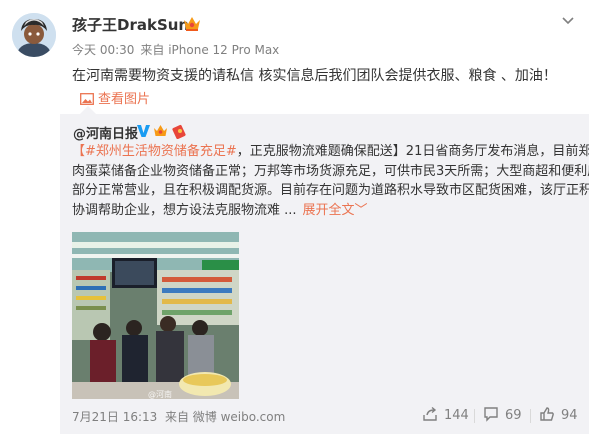 The height and width of the screenshot is (434, 589). I want to click on view-picture-label: 查看图片, so click(124, 99).